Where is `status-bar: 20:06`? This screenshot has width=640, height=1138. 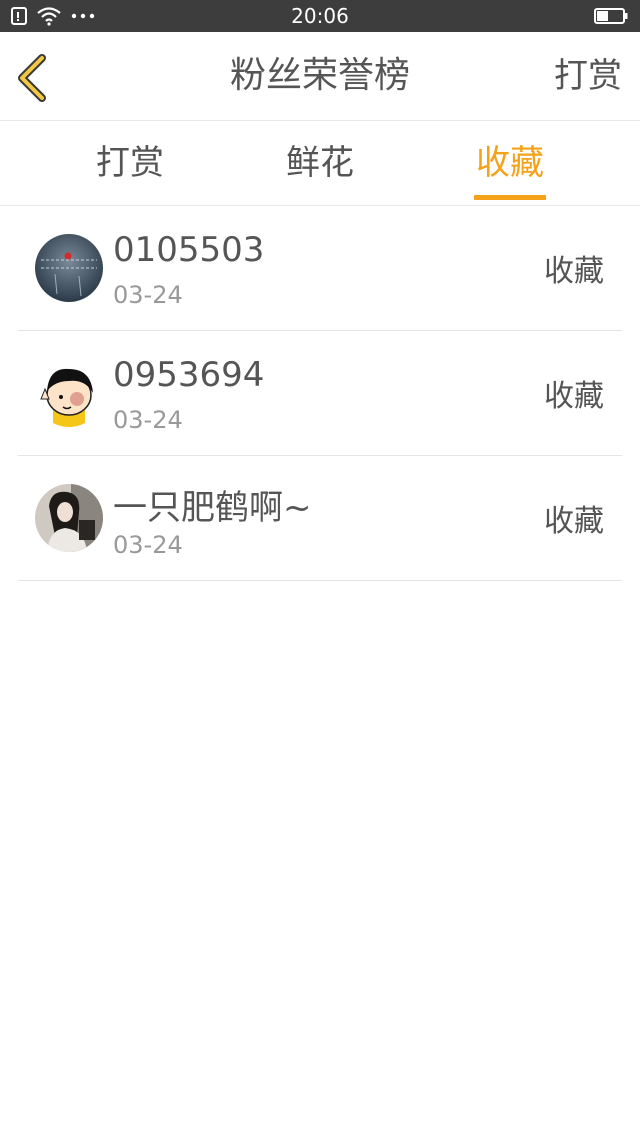
status-bar: 20:06 is located at coordinates (320, 16).